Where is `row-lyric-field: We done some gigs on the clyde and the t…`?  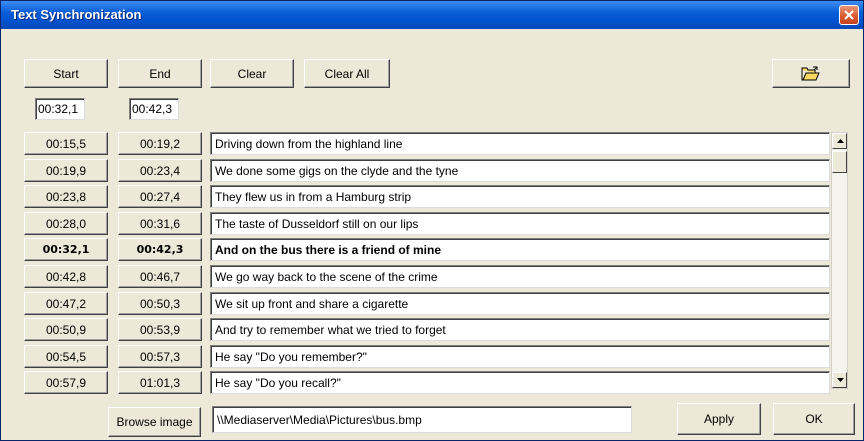
row-lyric-field: We done some gigs on the clyde and the t… is located at coordinates (520, 170).